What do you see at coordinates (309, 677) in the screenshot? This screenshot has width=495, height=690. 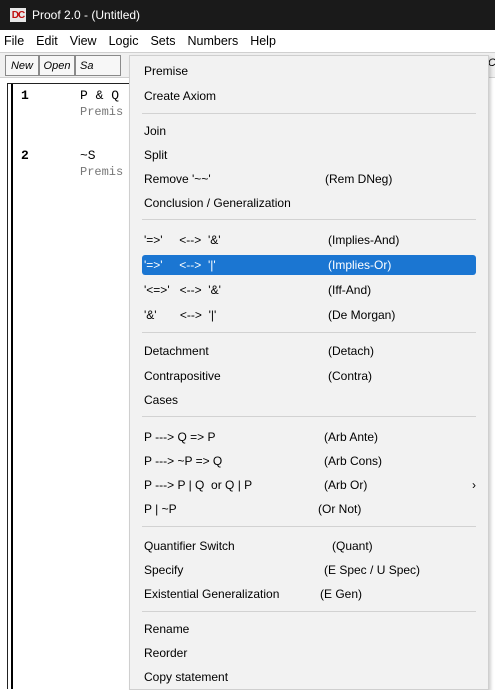 I see `menu-item-copy-statement: Copy statement` at bounding box center [309, 677].